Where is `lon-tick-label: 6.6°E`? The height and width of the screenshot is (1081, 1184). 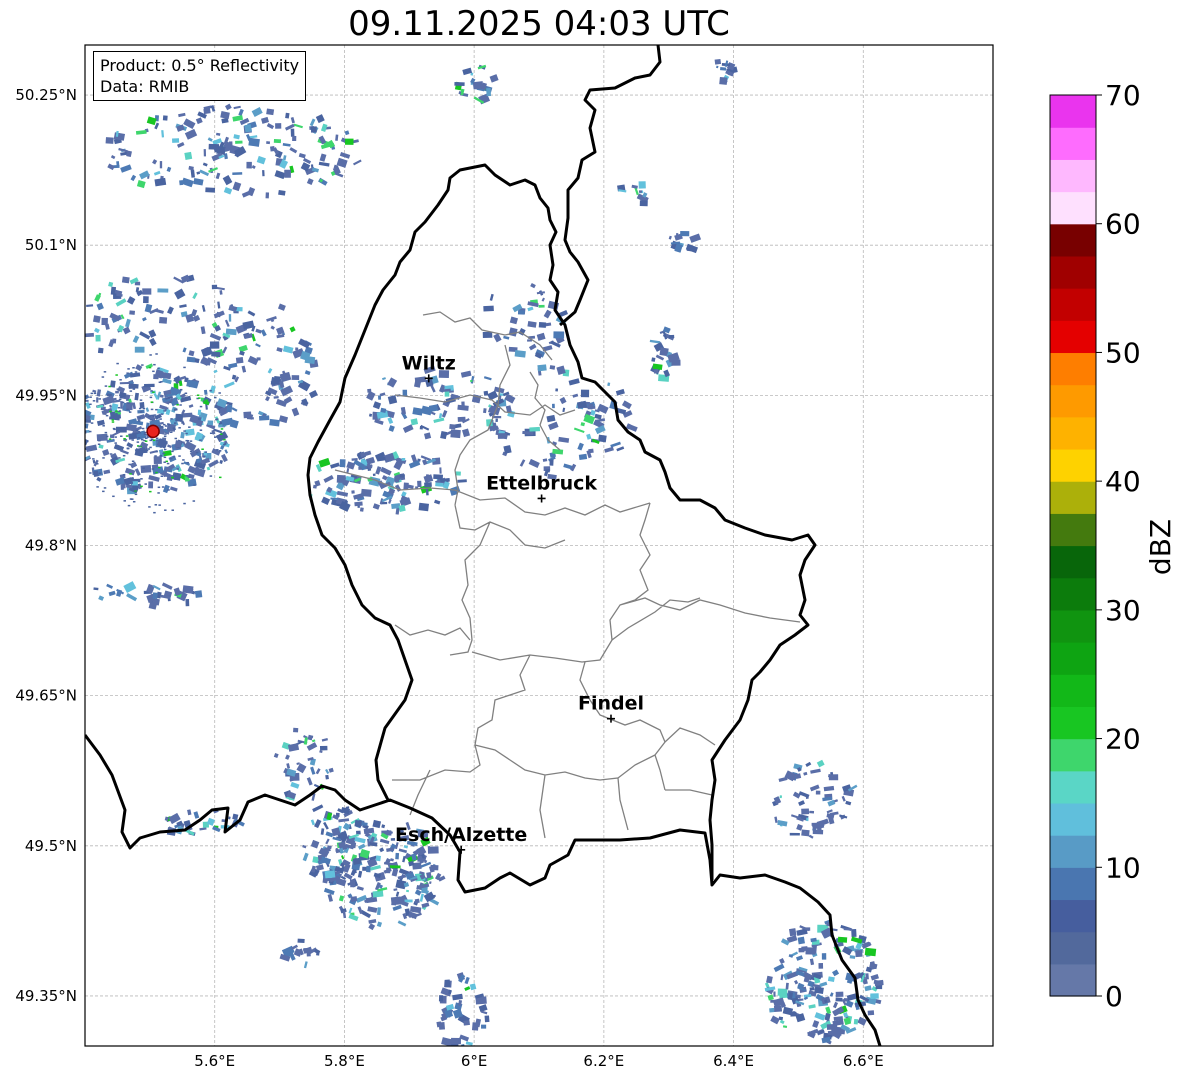
lon-tick-label: 6.6°E is located at coordinates (863, 1061).